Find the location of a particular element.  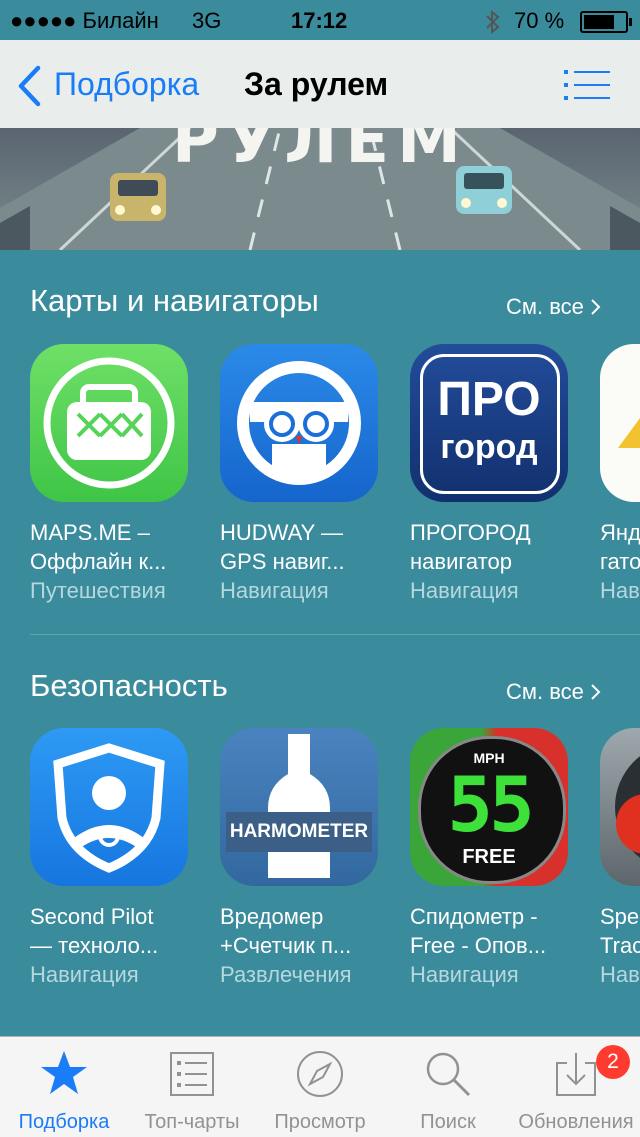

harmometer-icon: HARMOMETER is located at coordinates (299, 807).